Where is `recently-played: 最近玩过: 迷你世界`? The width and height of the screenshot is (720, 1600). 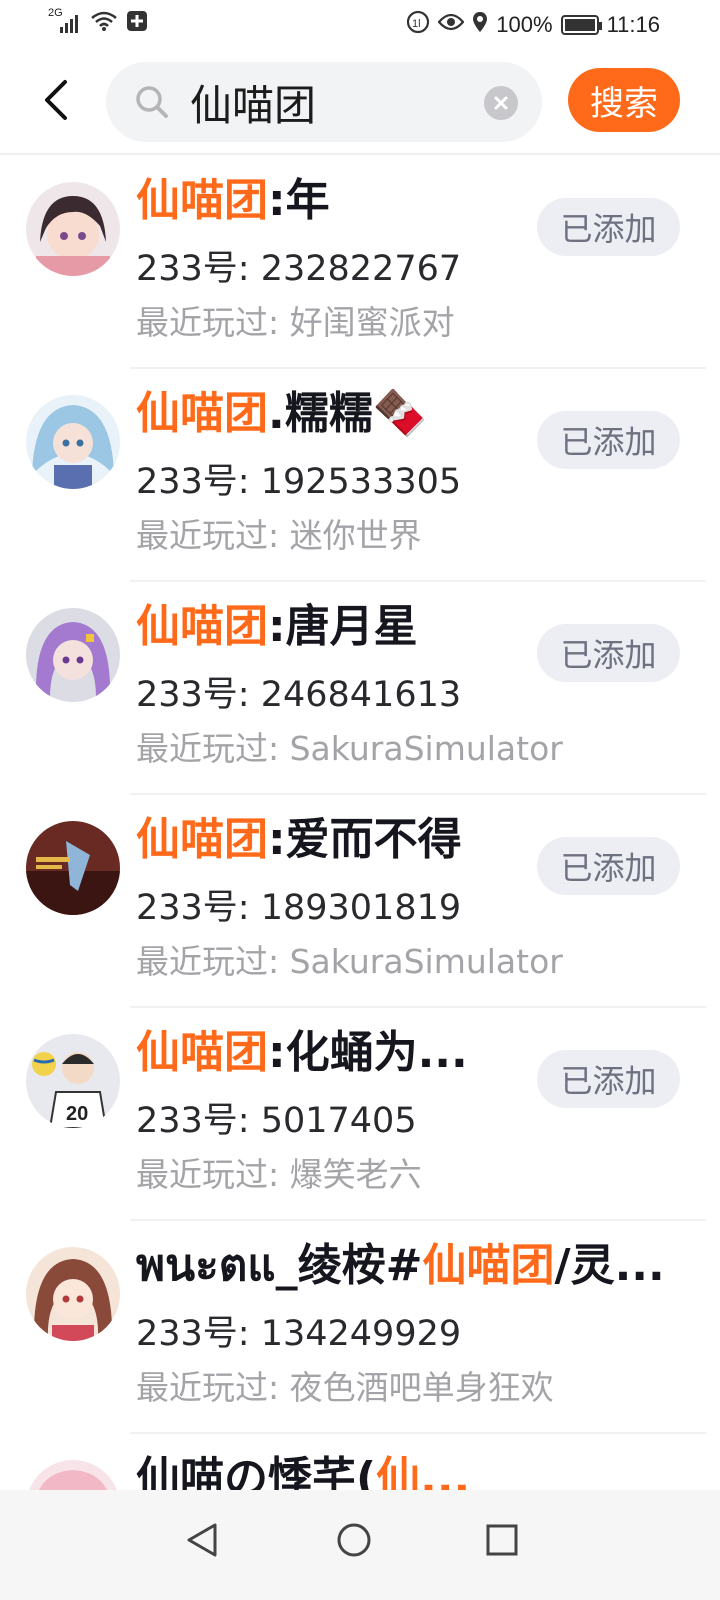 recently-played: 最近玩过: 迷你世界 is located at coordinates (279, 535).